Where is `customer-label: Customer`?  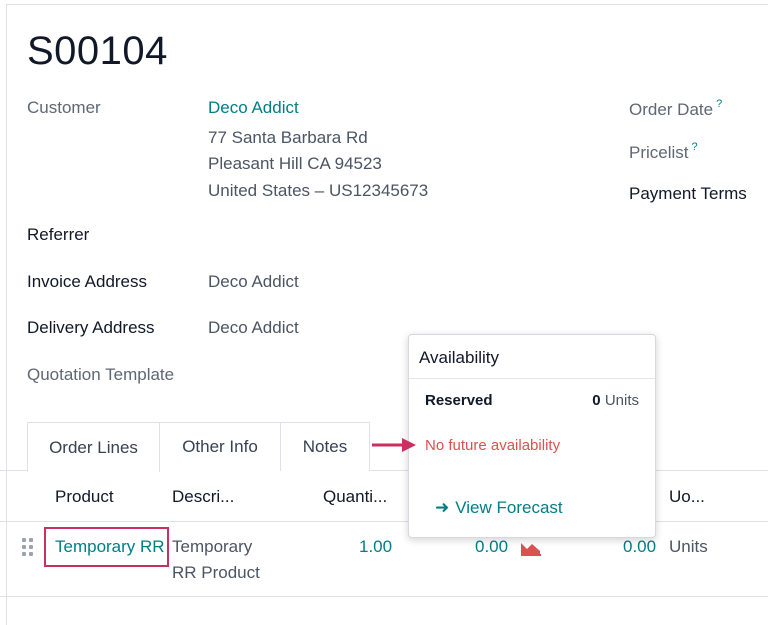
customer-label: Customer is located at coordinates (64, 107).